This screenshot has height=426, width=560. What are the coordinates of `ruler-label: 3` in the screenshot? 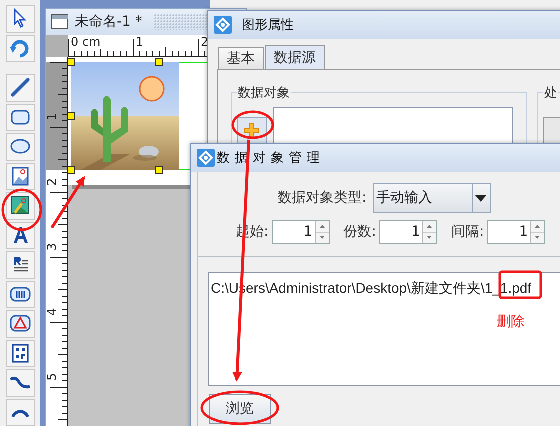 It's located at (52, 247).